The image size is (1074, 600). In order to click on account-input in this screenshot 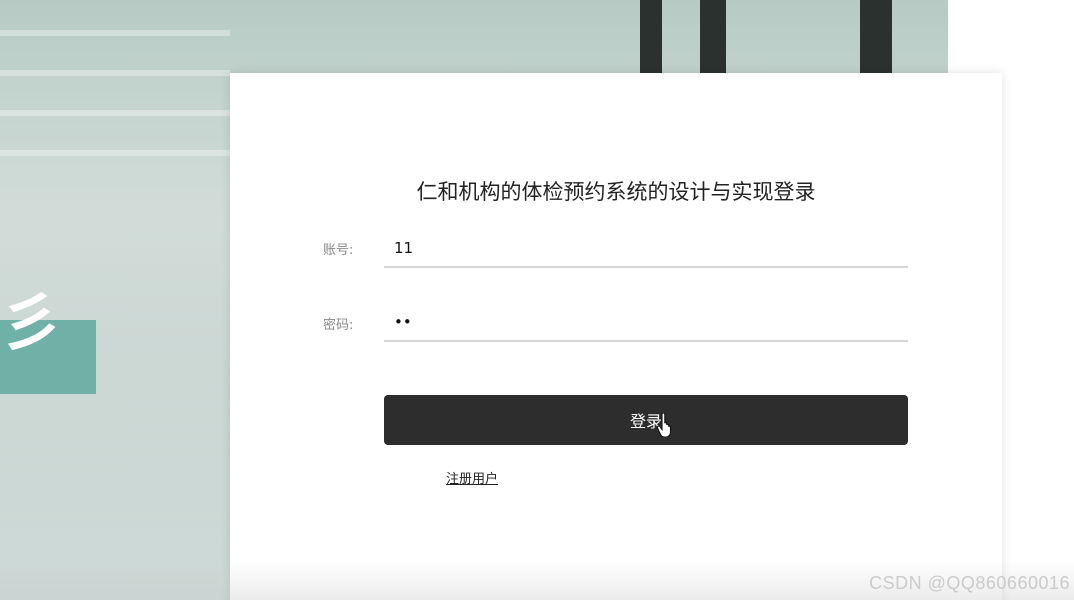, I will do `click(646, 249)`.